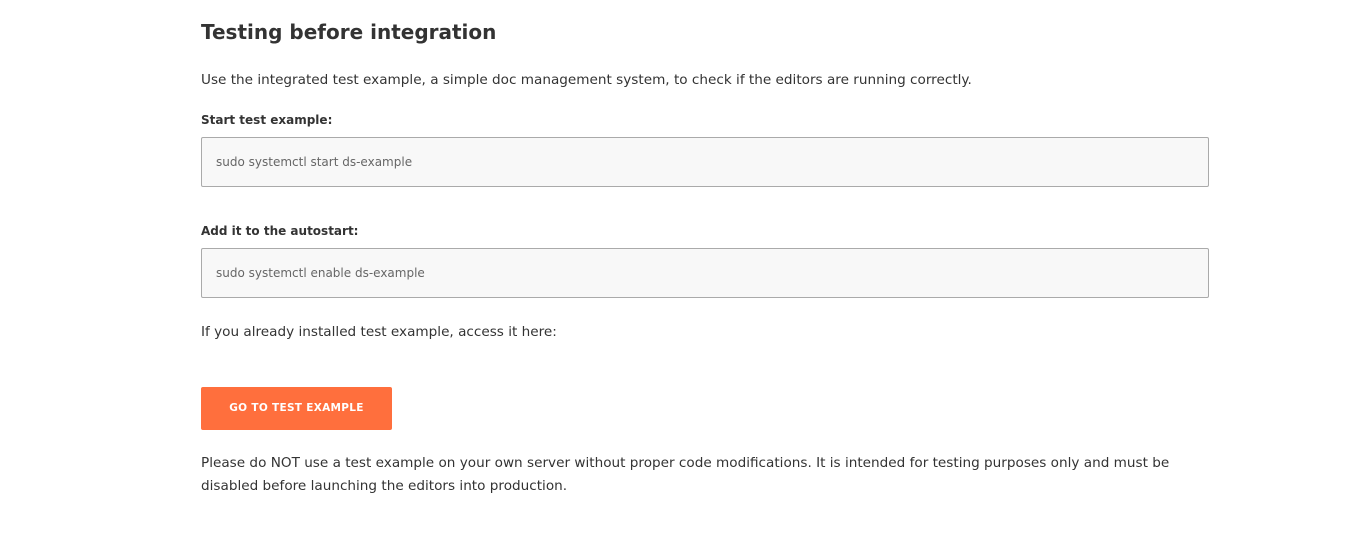 This screenshot has width=1359, height=545. Describe the element at coordinates (296, 408) in the screenshot. I see `go-to-test-example-button: GO TO TEST EXAMPLE` at that location.